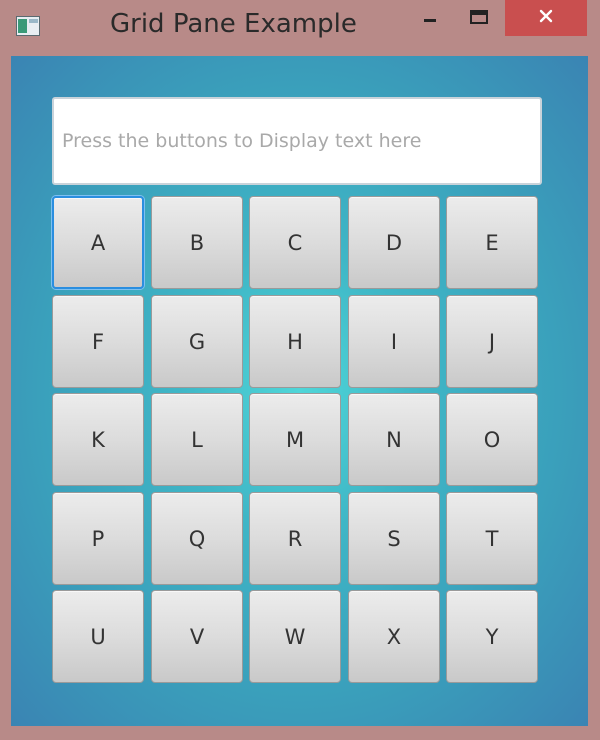  I want to click on maximize-icon, so click(479, 19).